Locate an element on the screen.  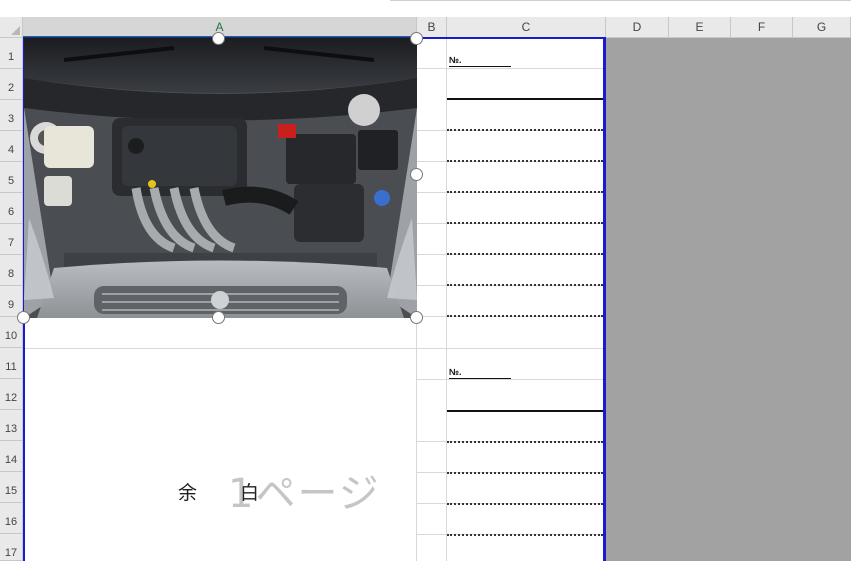
resize-handle-top is located at coordinates (218, 38).